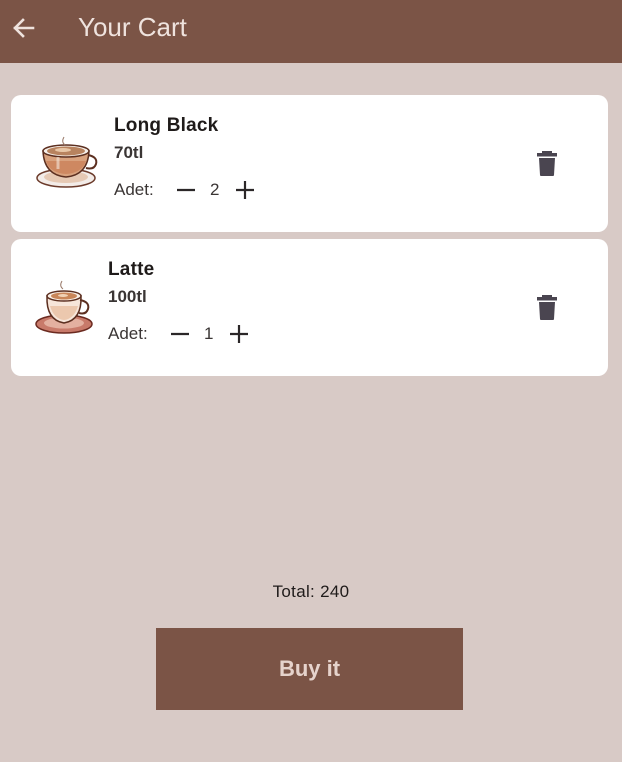 This screenshot has width=622, height=762. I want to click on item-price: 100tl, so click(127, 296).